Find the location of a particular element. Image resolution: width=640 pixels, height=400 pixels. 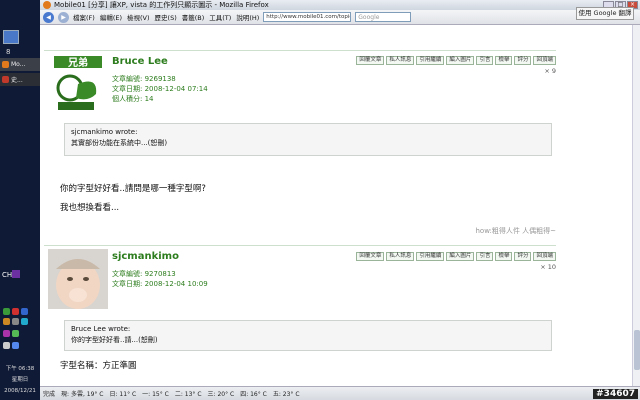

yahoo-icon is located at coordinates (16, 274).